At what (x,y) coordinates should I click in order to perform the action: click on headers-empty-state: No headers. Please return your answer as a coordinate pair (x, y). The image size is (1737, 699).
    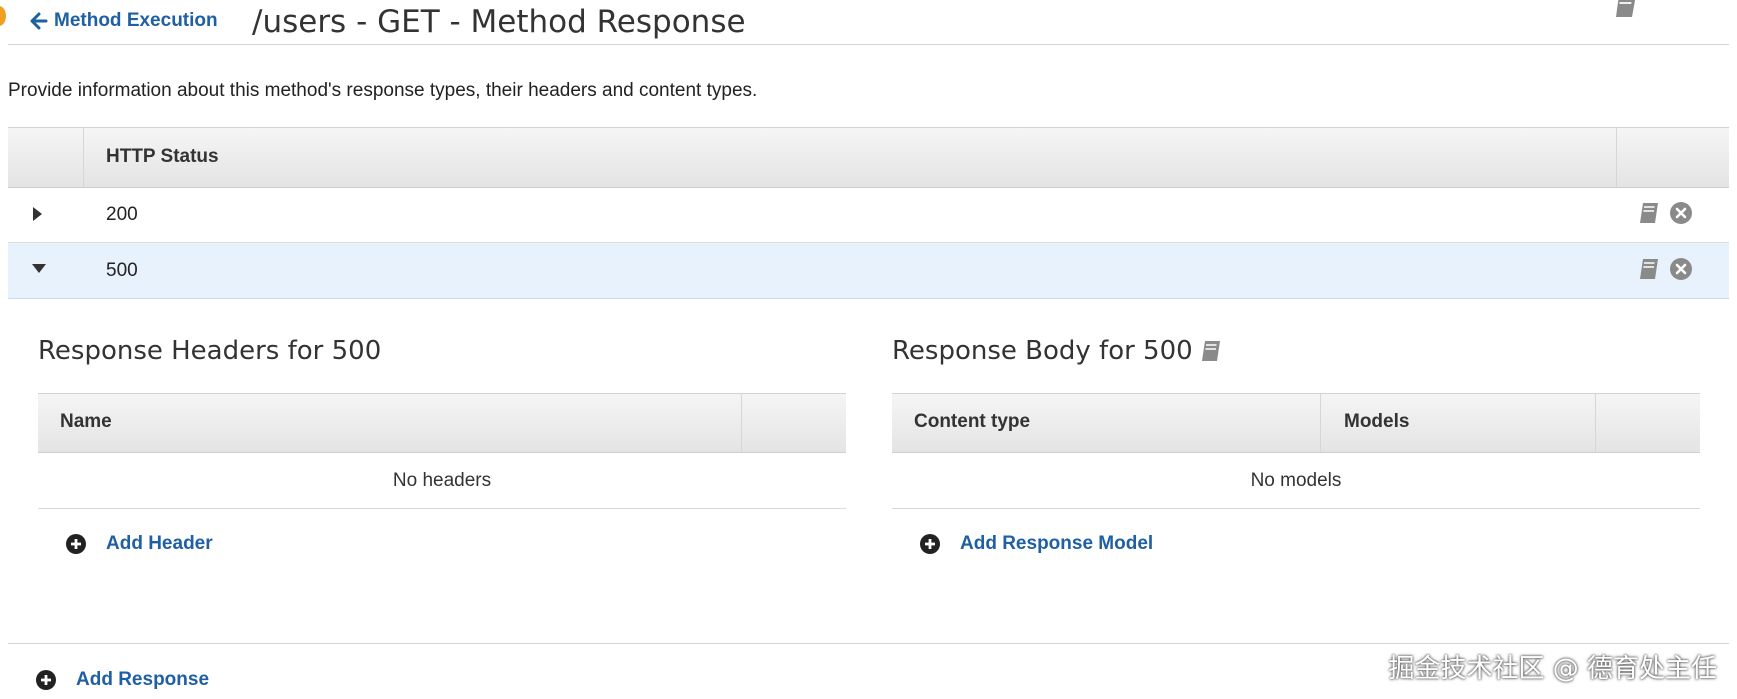
    Looking at the image, I should click on (442, 481).